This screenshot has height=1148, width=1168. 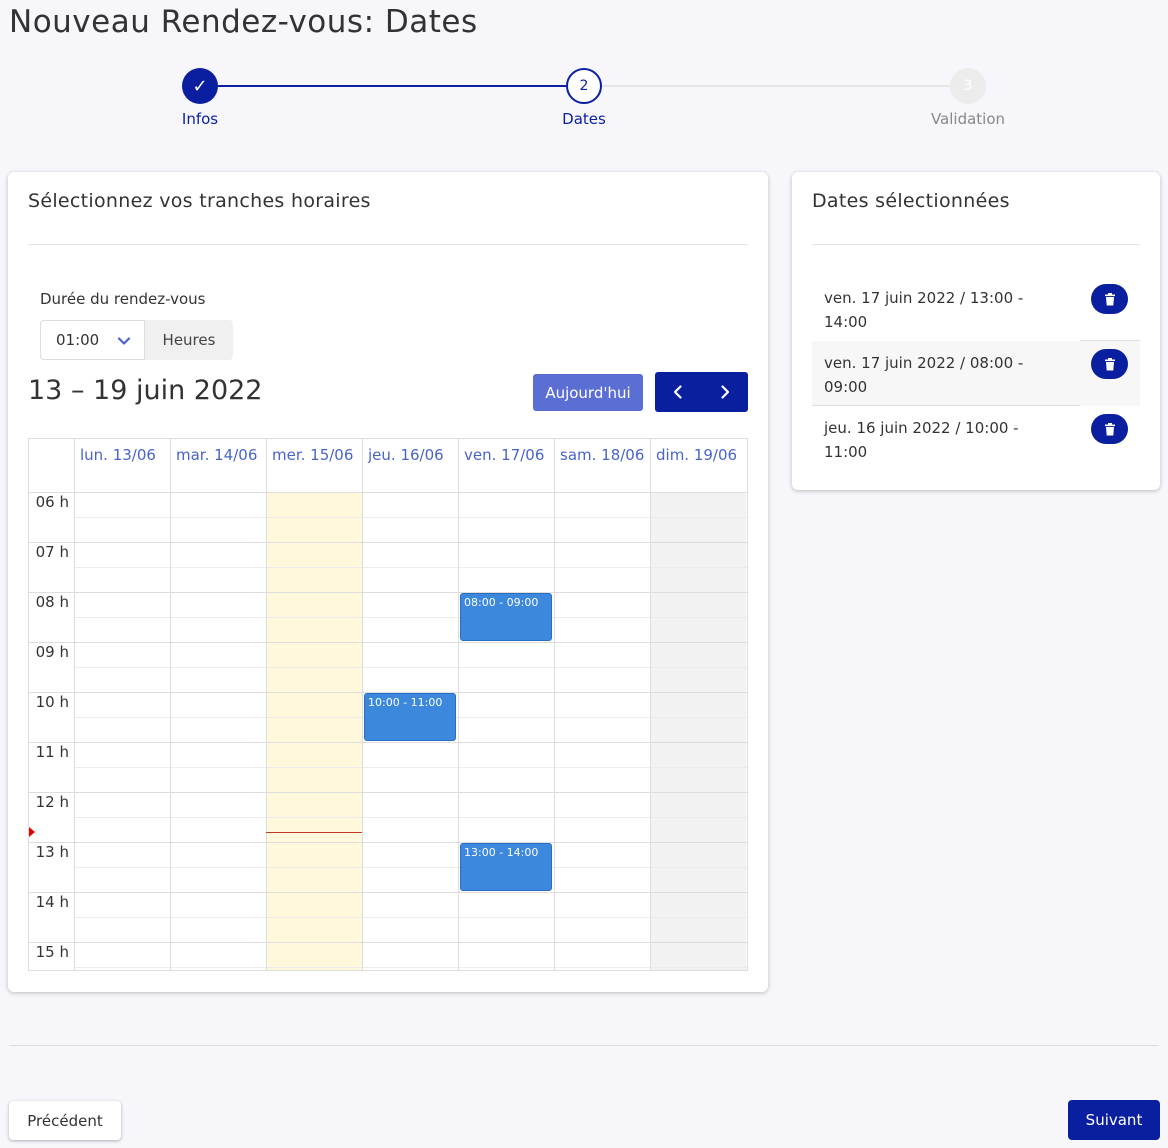 What do you see at coordinates (924, 310) in the screenshot?
I see `selected-date-text: ven. 17 juin 2022 / 13:00 - 14:00` at bounding box center [924, 310].